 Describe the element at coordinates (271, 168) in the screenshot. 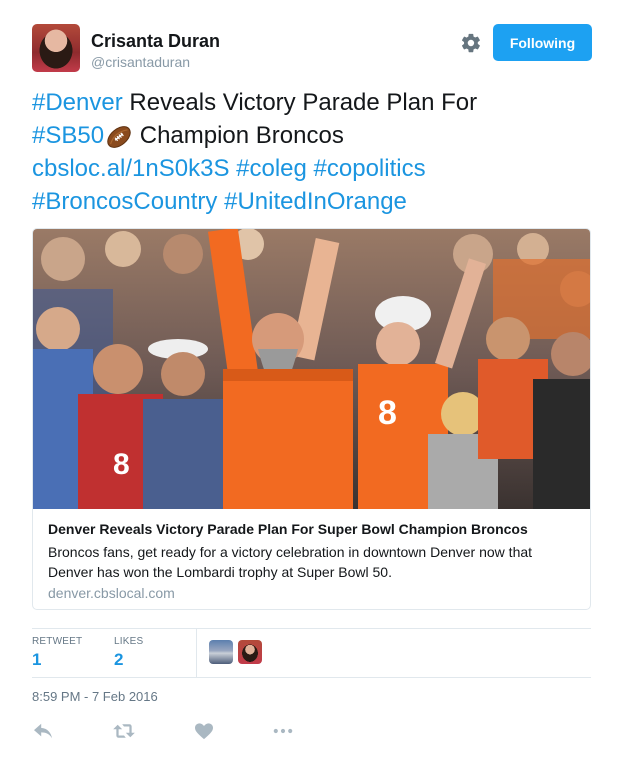

I see `hashtag-coleg: #coleg` at that location.